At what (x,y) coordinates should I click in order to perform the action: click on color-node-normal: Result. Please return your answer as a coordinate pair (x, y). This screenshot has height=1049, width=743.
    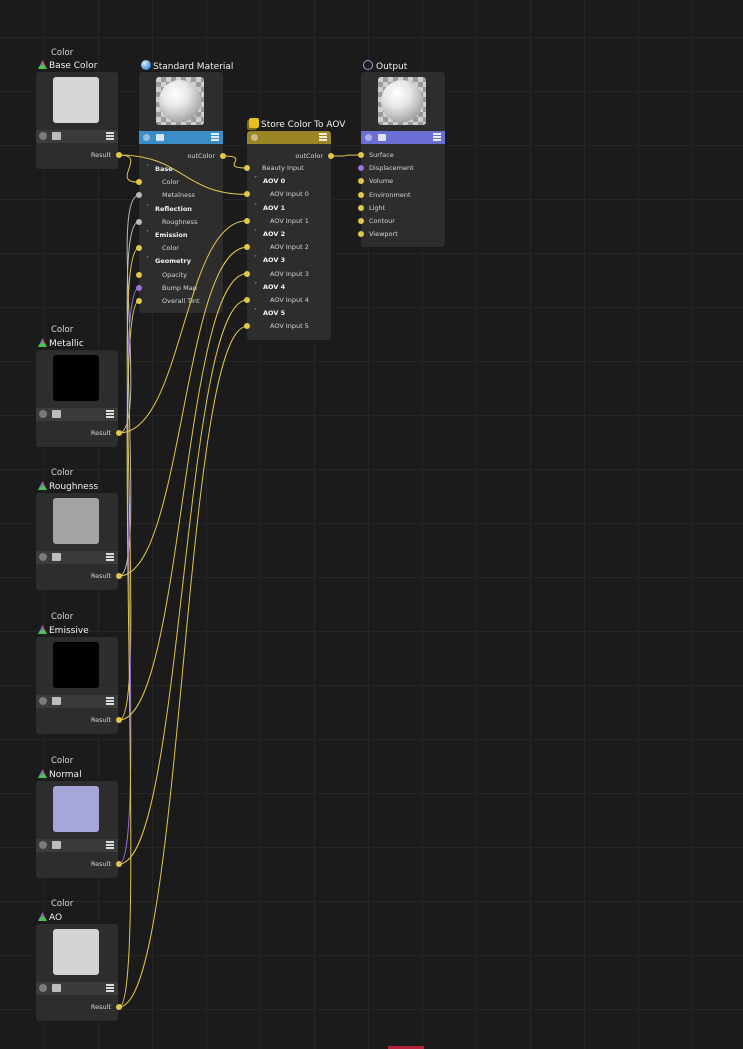
    Looking at the image, I should click on (79, 829).